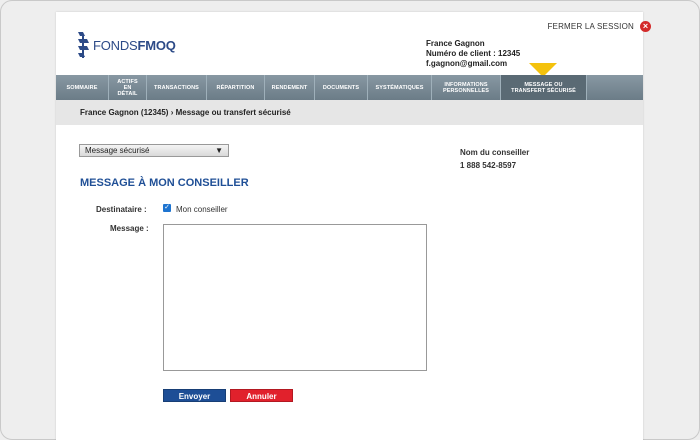 The width and height of the screenshot is (700, 440). I want to click on chevron-down-icon: ▼, so click(219, 150).